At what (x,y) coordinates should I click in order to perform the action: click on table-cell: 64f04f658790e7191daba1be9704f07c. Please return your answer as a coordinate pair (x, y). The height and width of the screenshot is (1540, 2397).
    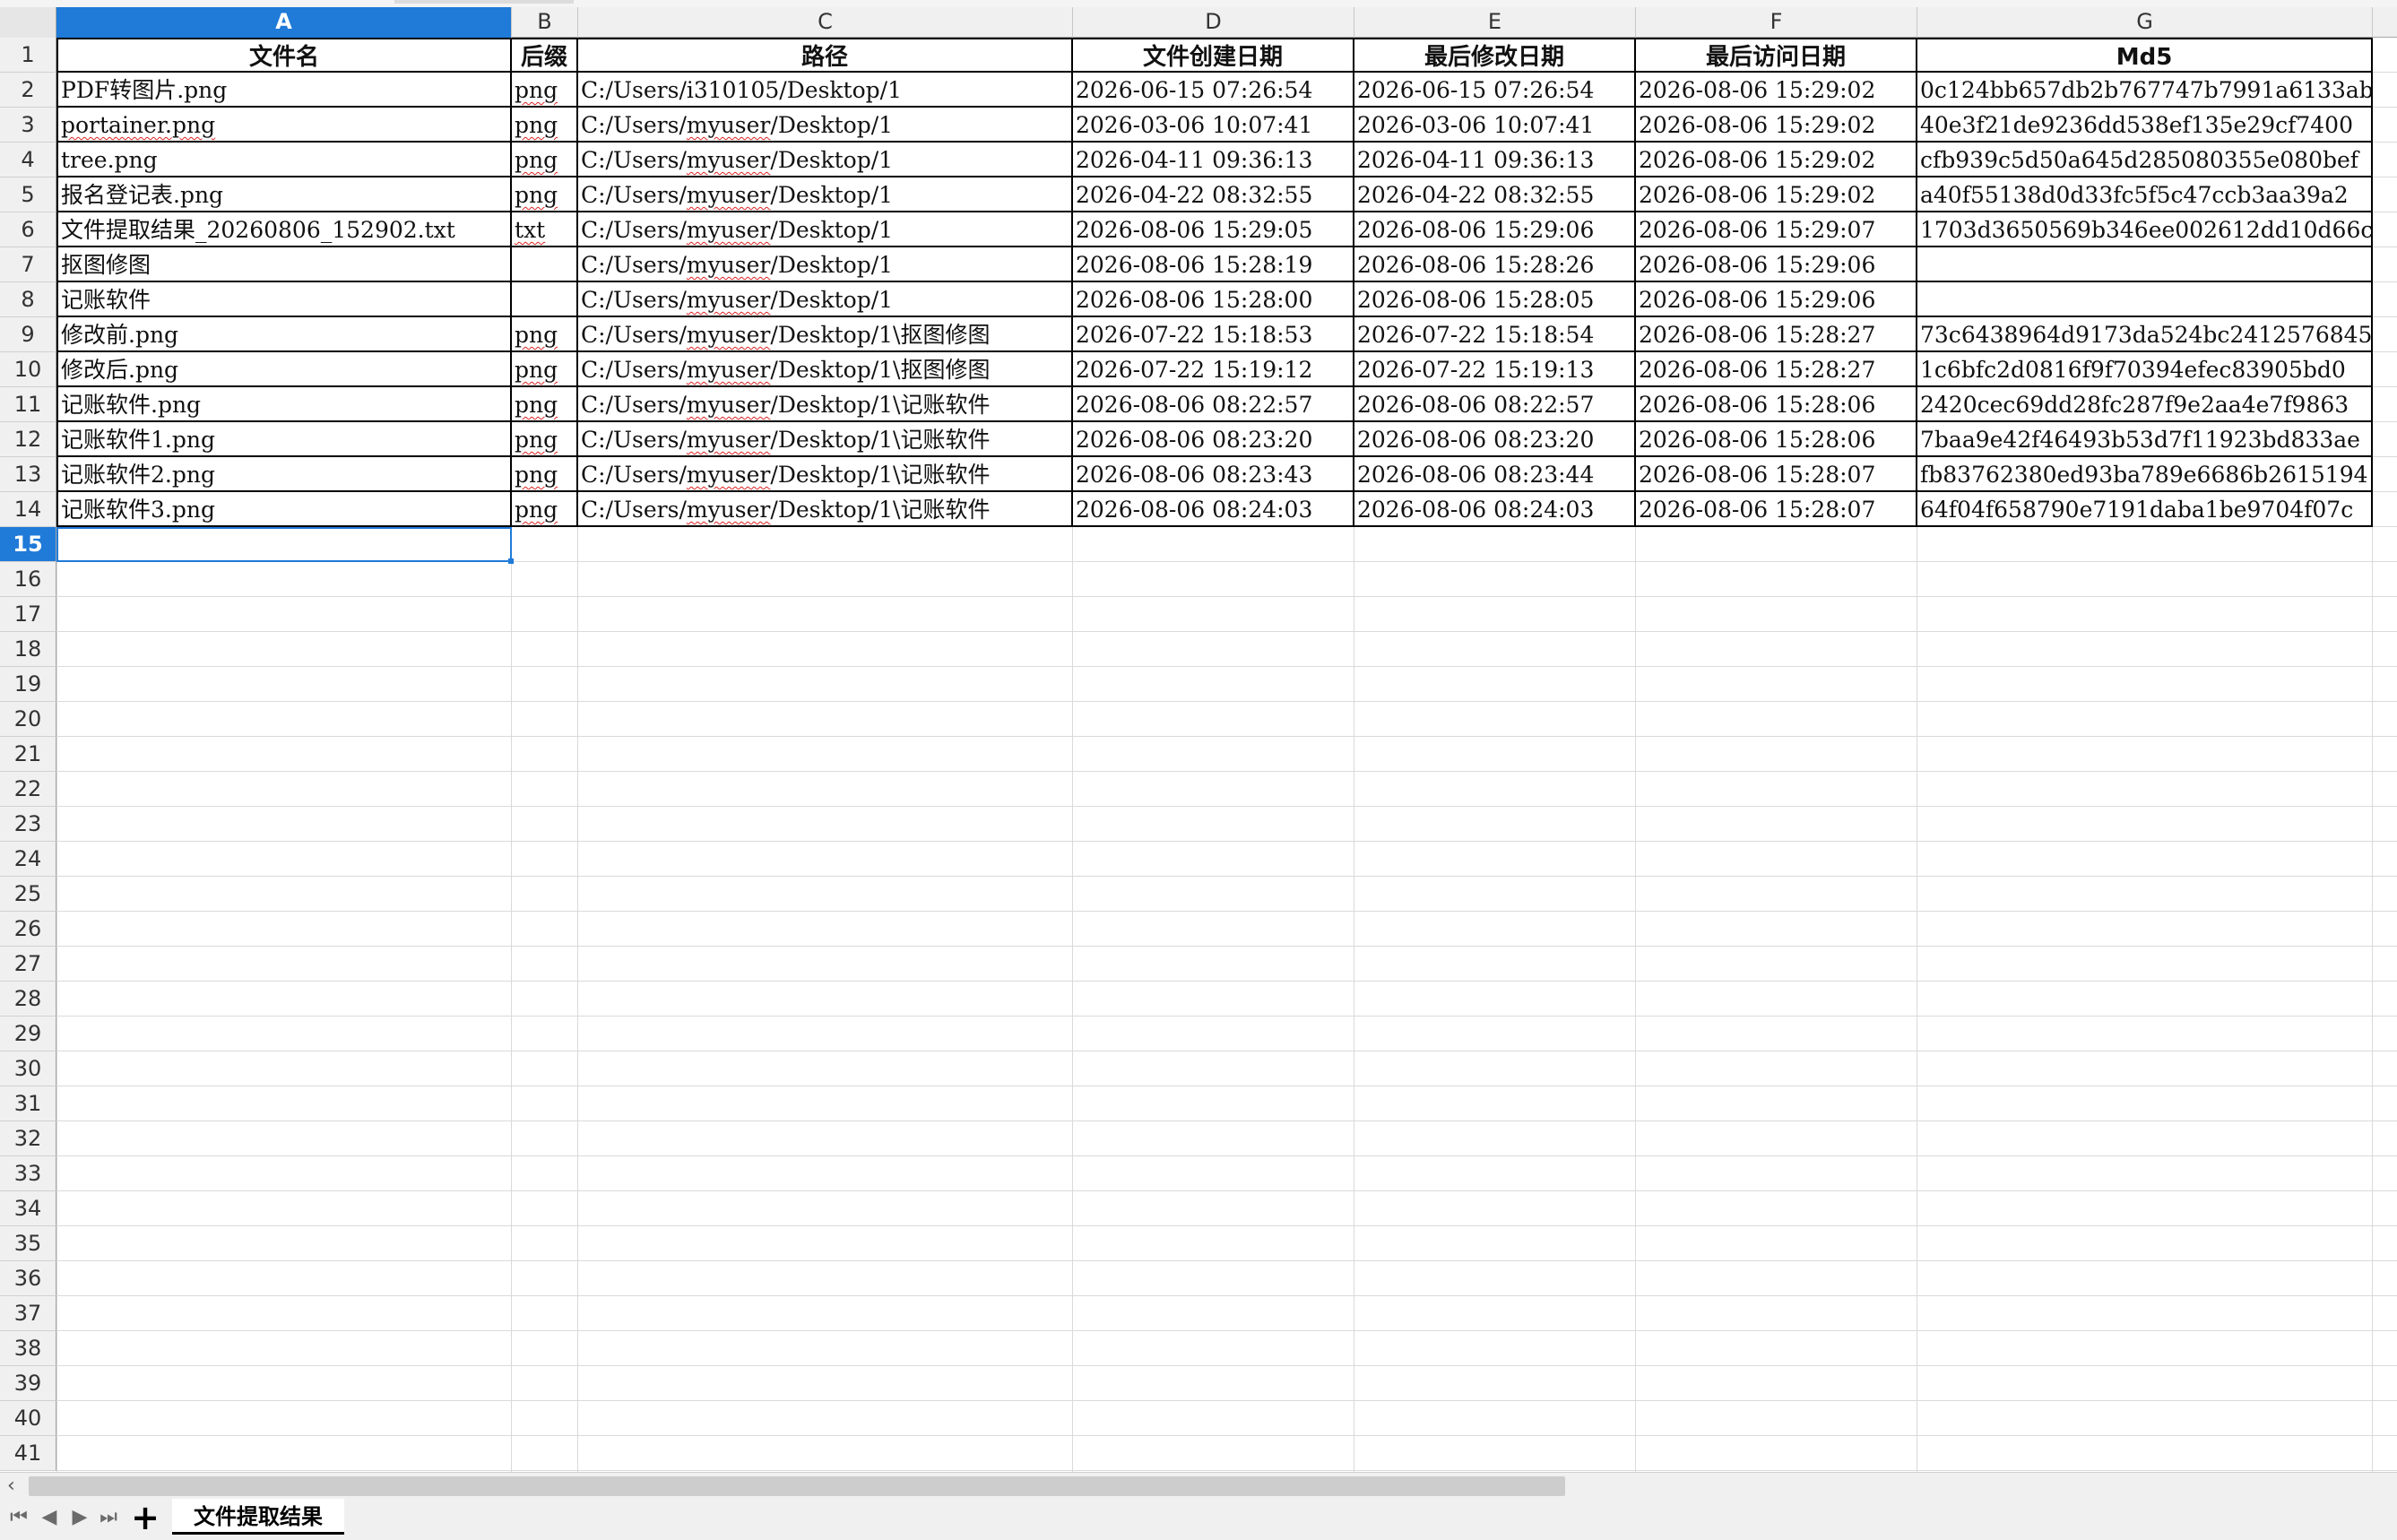
    Looking at the image, I should click on (2145, 510).